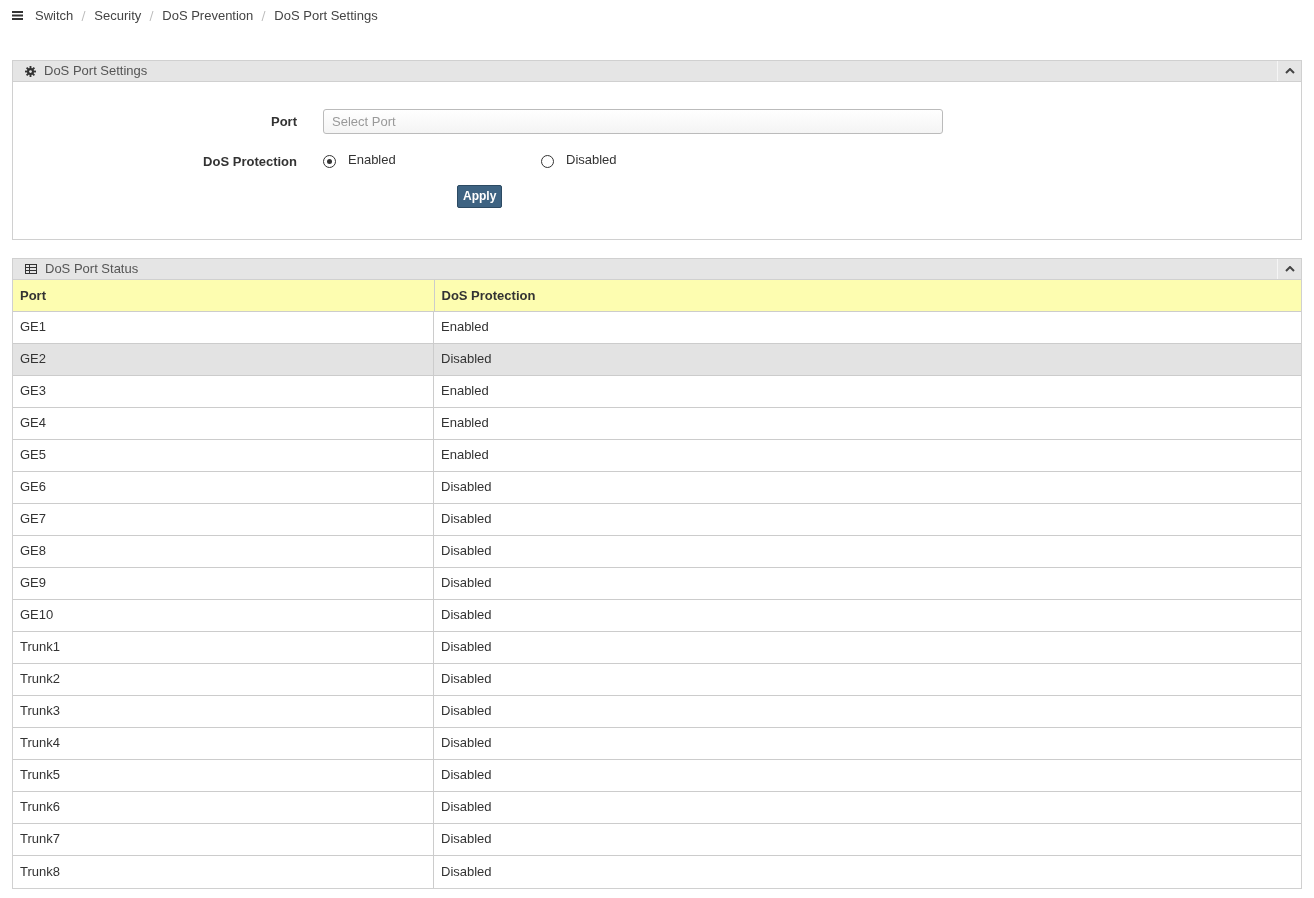 The height and width of the screenshot is (898, 1314). Describe the element at coordinates (17, 15) in the screenshot. I see `menu-icon` at that location.